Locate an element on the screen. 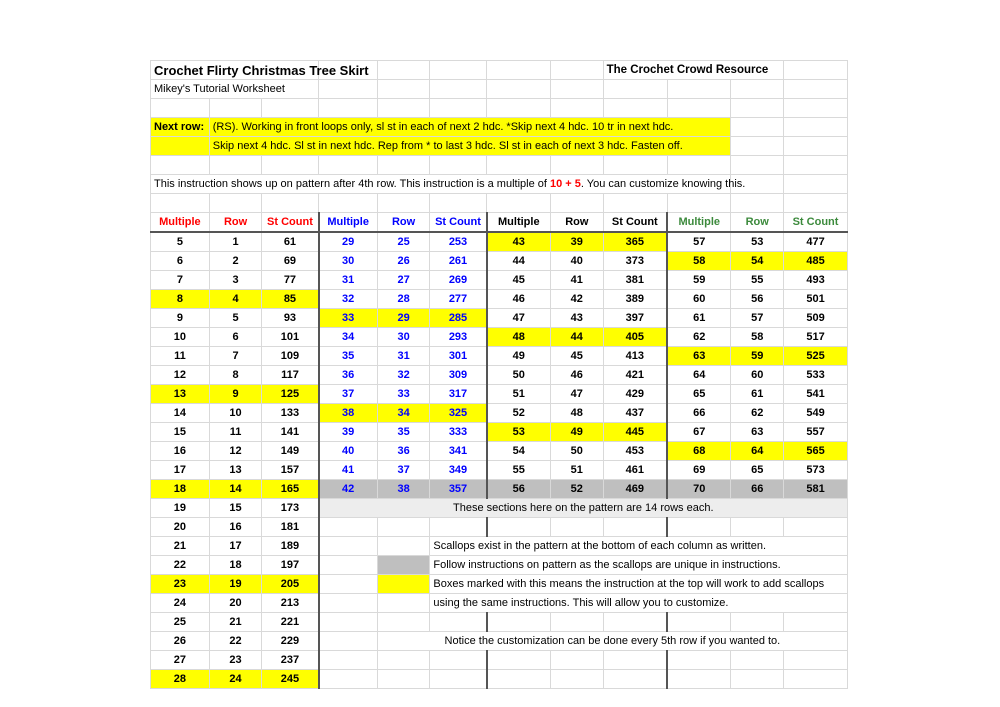 This screenshot has height=707, width=1000. data-cell-multiple: 19 is located at coordinates (180, 508).